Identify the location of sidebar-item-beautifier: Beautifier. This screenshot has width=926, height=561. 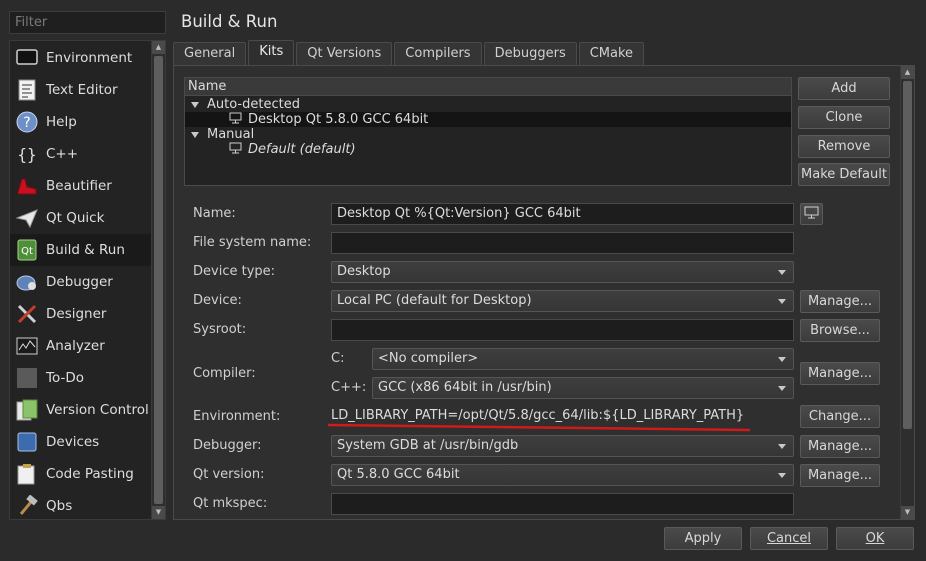
(81, 186).